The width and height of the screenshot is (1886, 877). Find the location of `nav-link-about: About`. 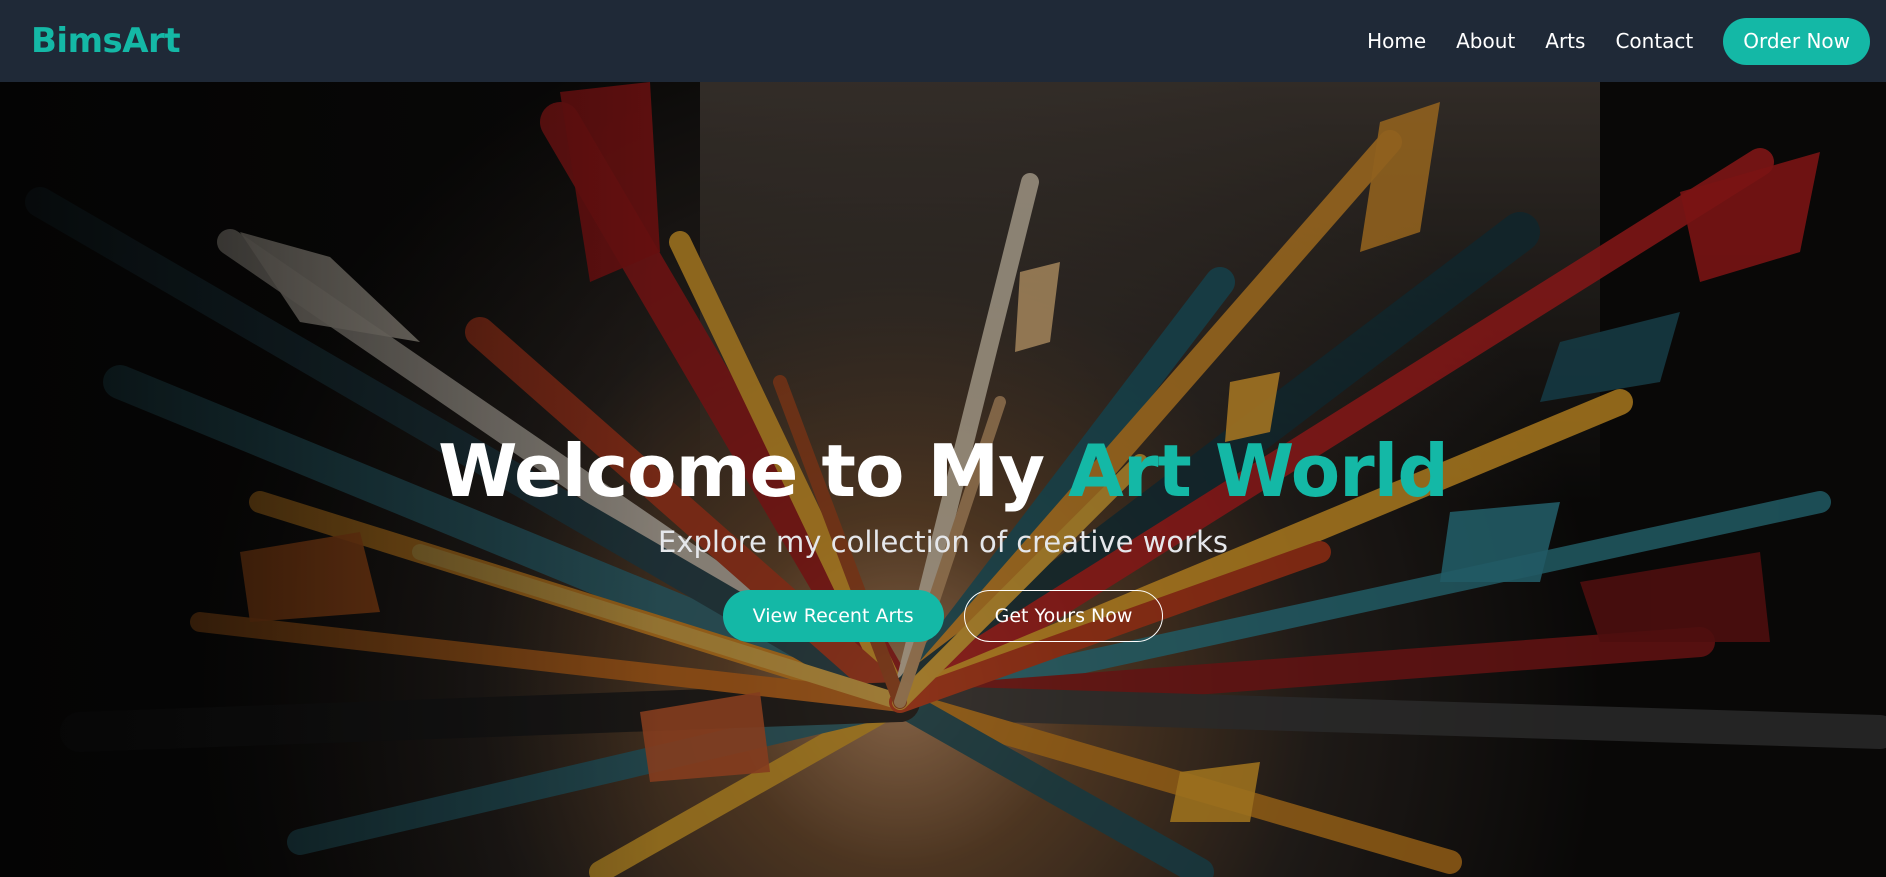

nav-link-about: About is located at coordinates (1485, 41).